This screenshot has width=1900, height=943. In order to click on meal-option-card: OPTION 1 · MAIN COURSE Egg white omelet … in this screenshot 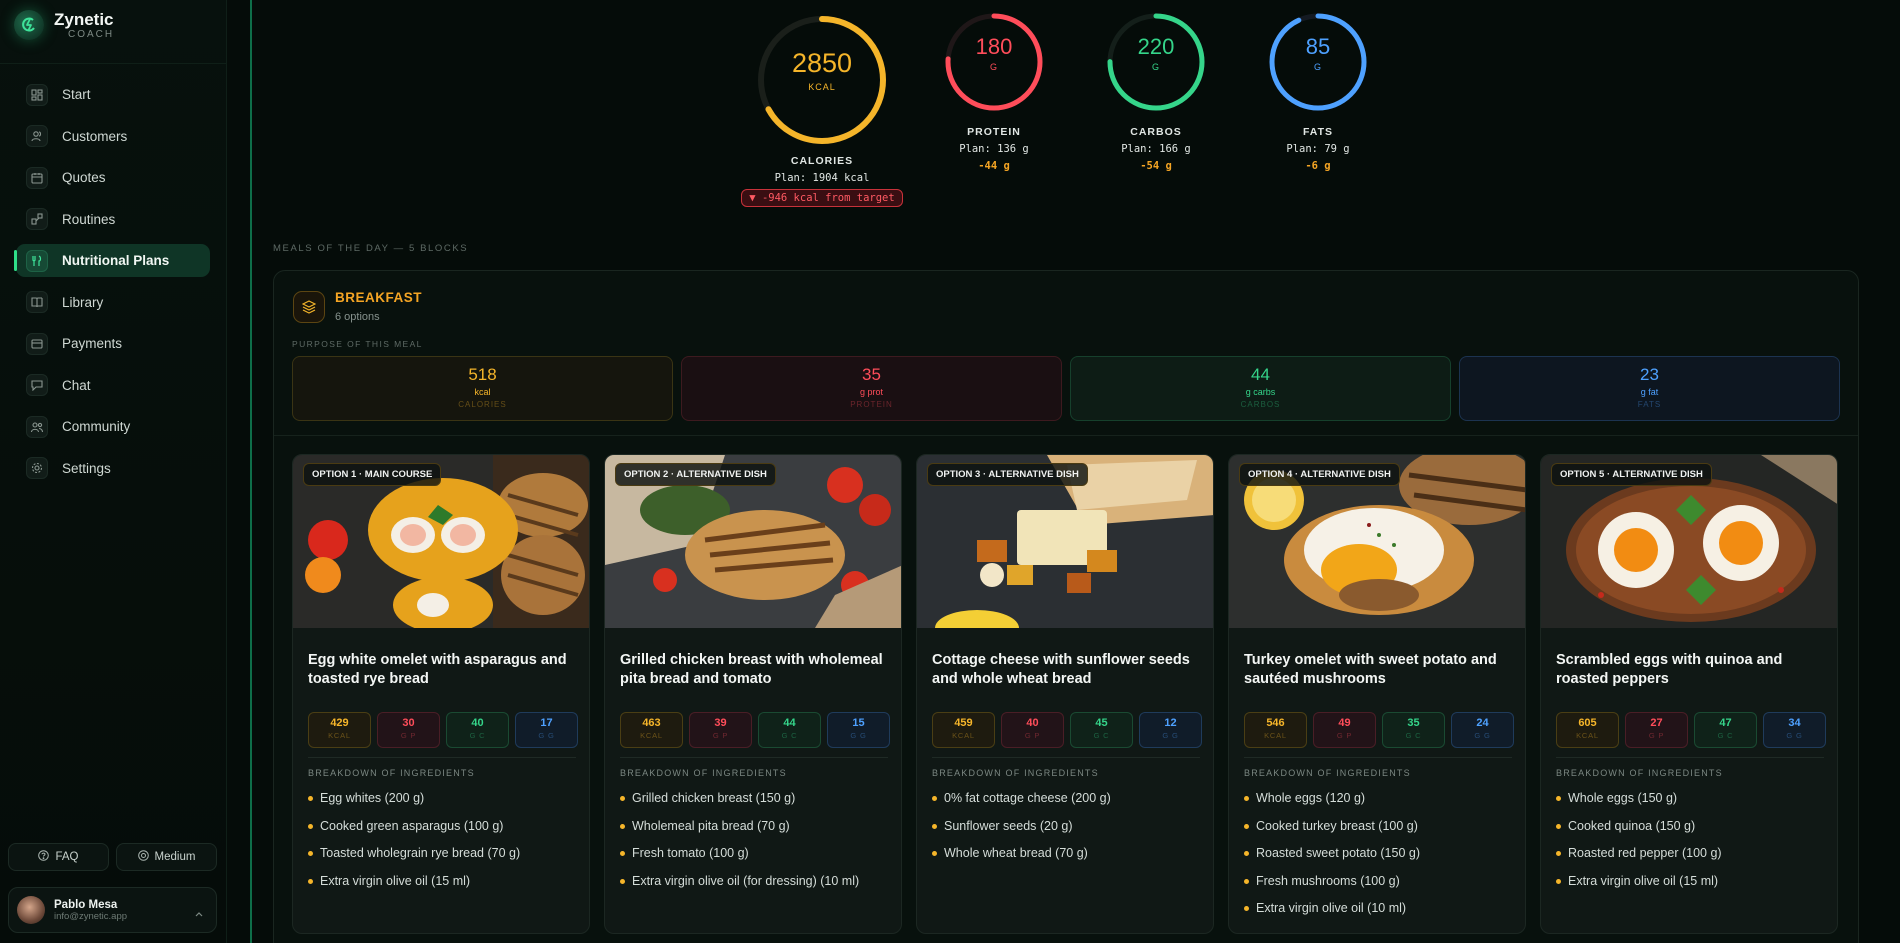, I will do `click(441, 694)`.